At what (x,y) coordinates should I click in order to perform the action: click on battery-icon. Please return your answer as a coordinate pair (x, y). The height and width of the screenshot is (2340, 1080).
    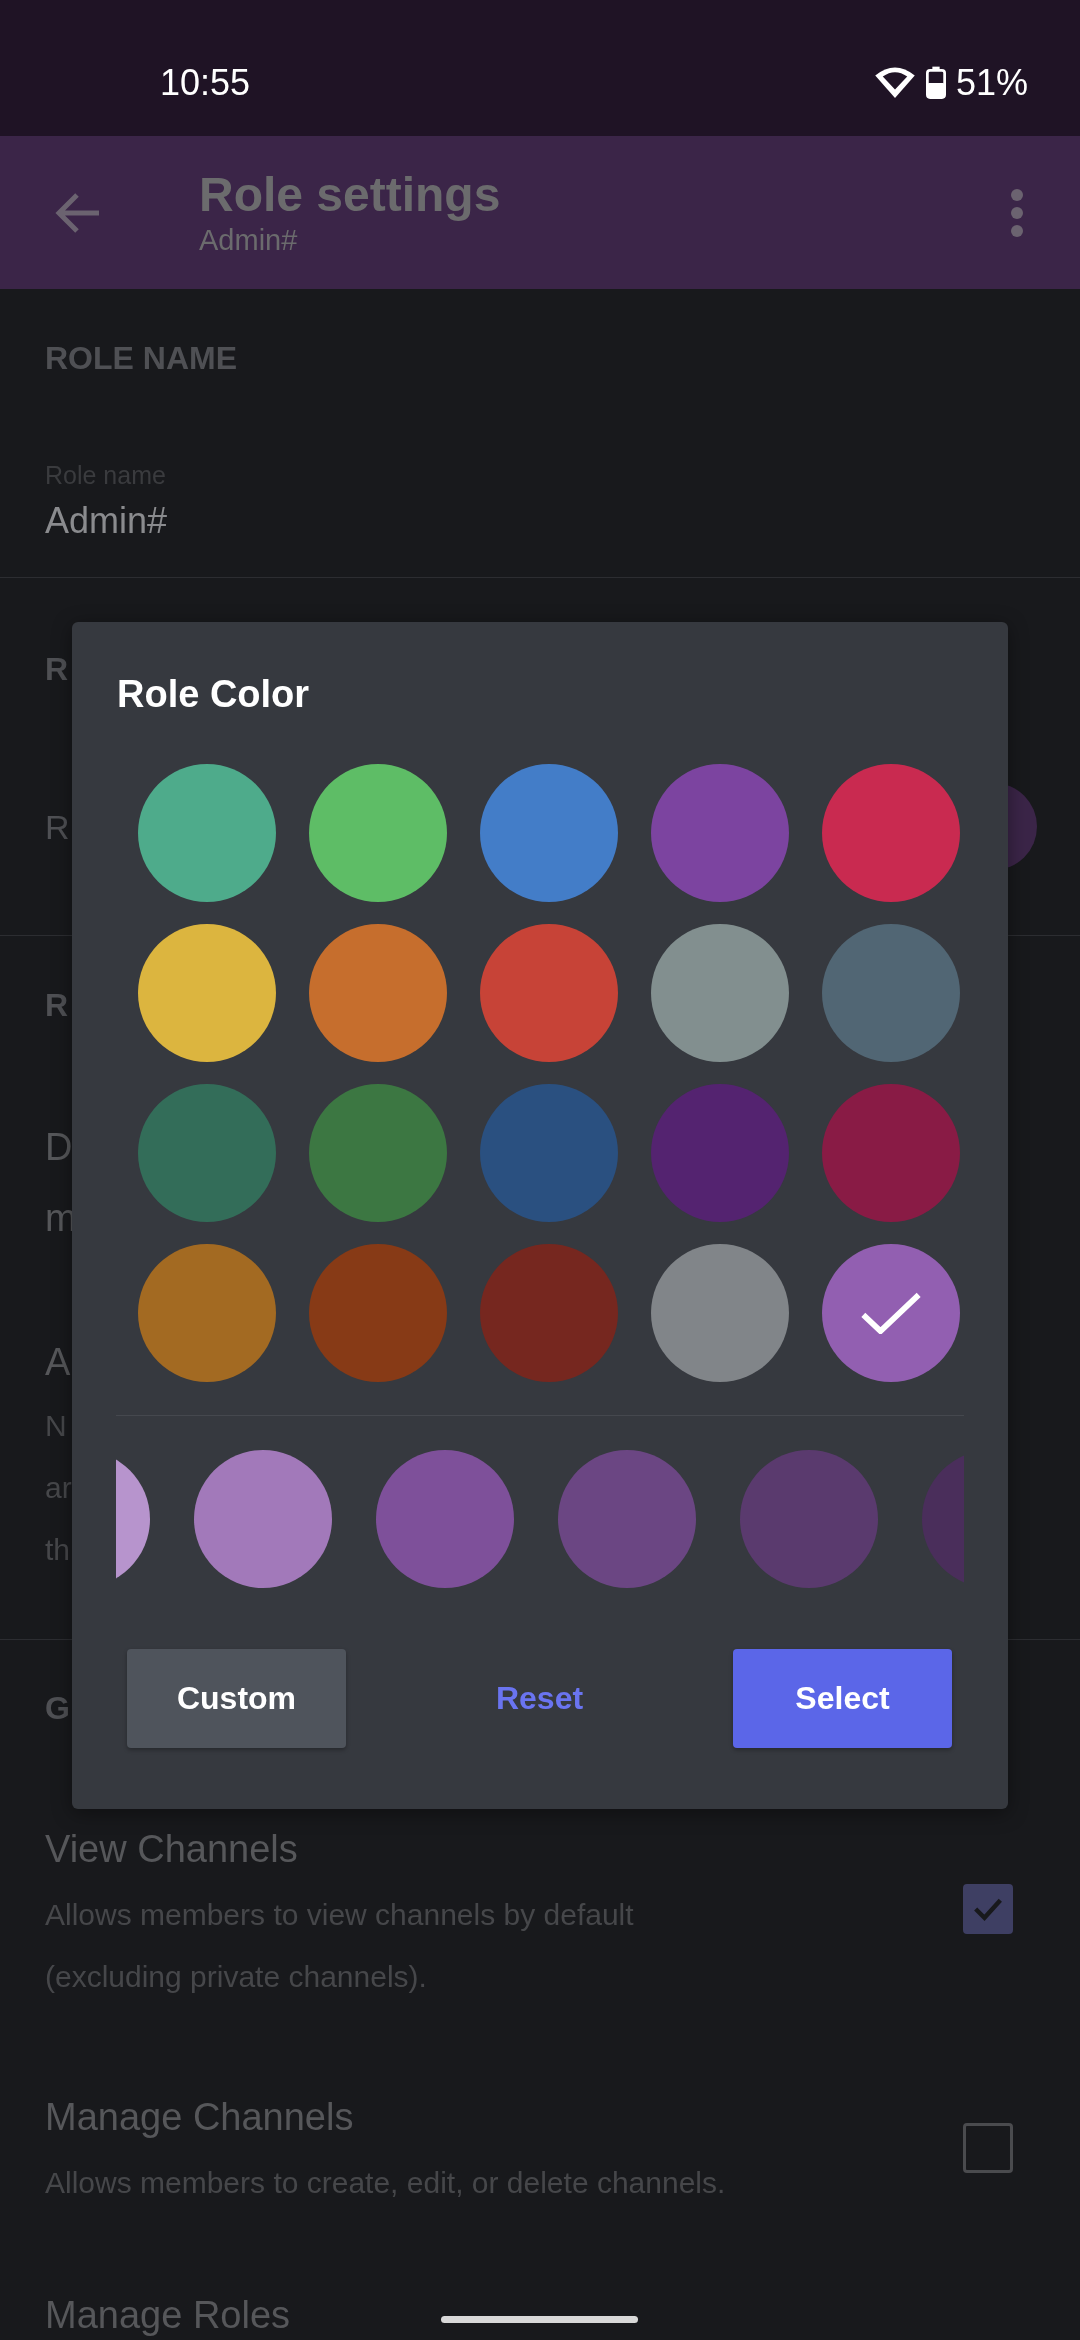
    Looking at the image, I should click on (935, 83).